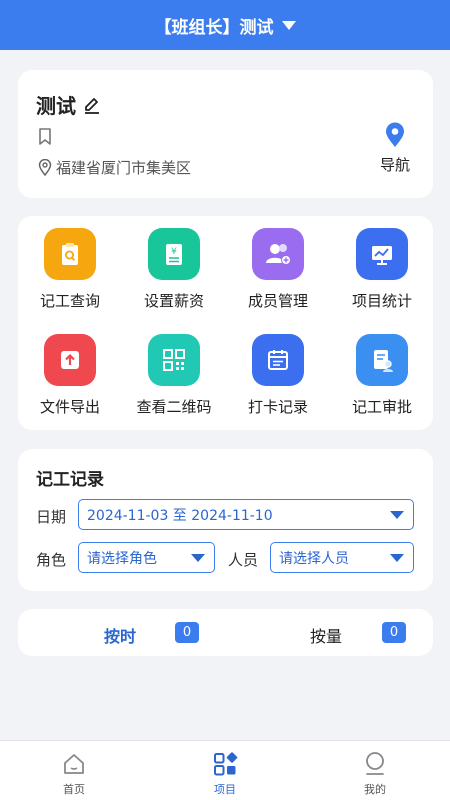 Image resolution: width=450 pixels, height=800 pixels. Describe the element at coordinates (45, 137) in the screenshot. I see `bookmark-icon` at that location.